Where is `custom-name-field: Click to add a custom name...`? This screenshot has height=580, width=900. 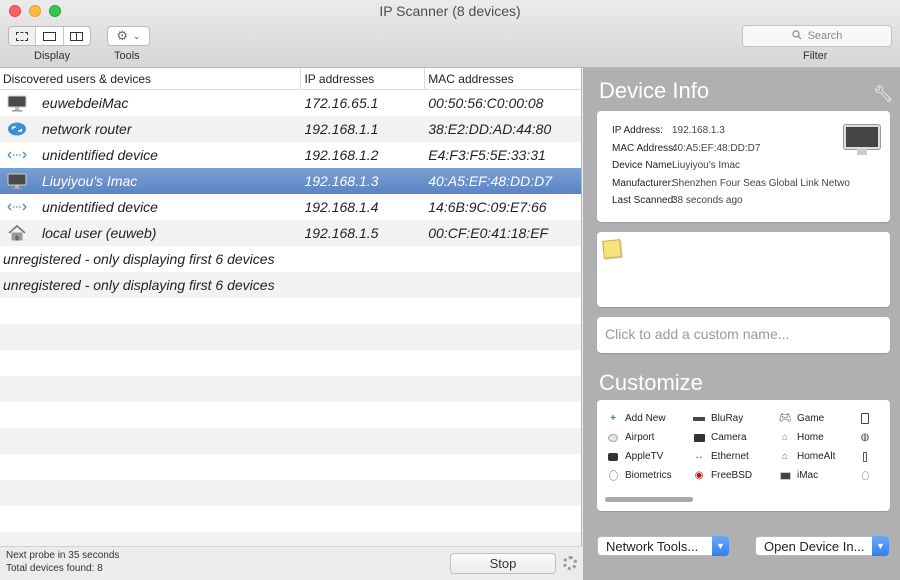 custom-name-field: Click to add a custom name... is located at coordinates (743, 335).